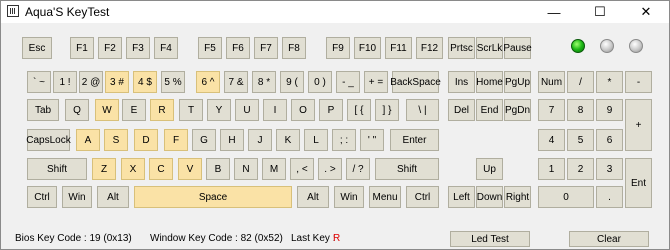 The height and width of the screenshot is (250, 670). Describe the element at coordinates (138, 48) in the screenshot. I see `key-f3: F3` at that location.